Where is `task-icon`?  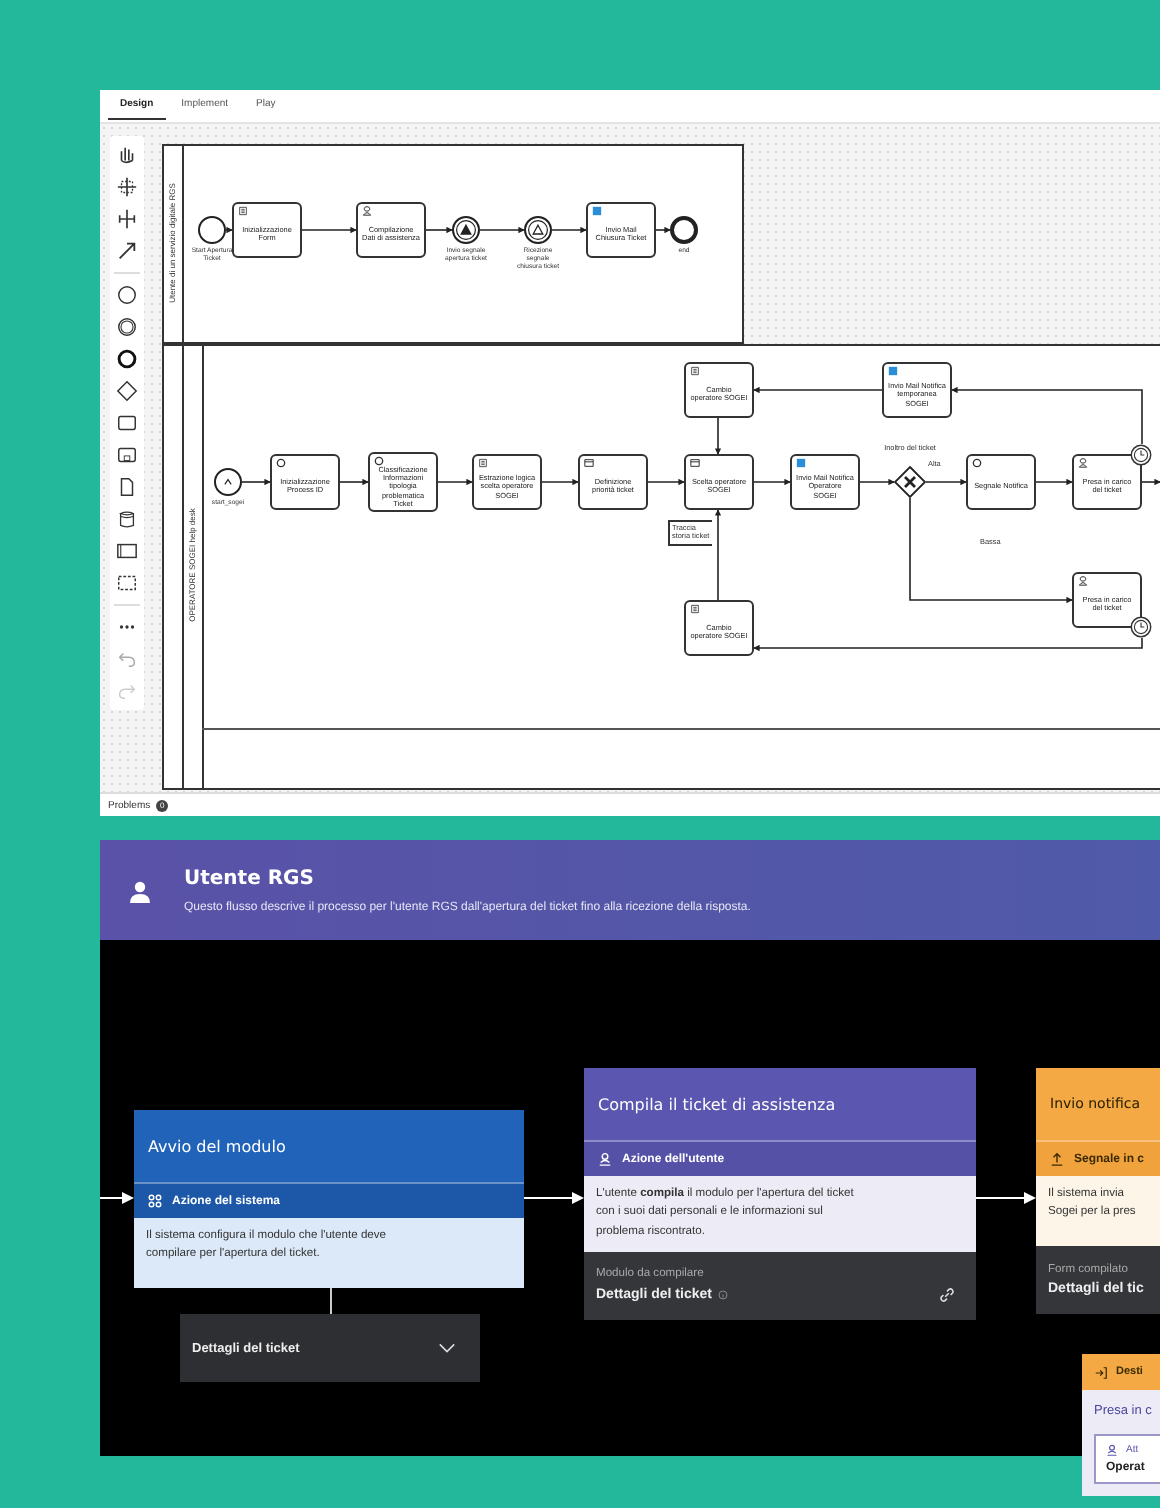
task-icon is located at coordinates (127, 422).